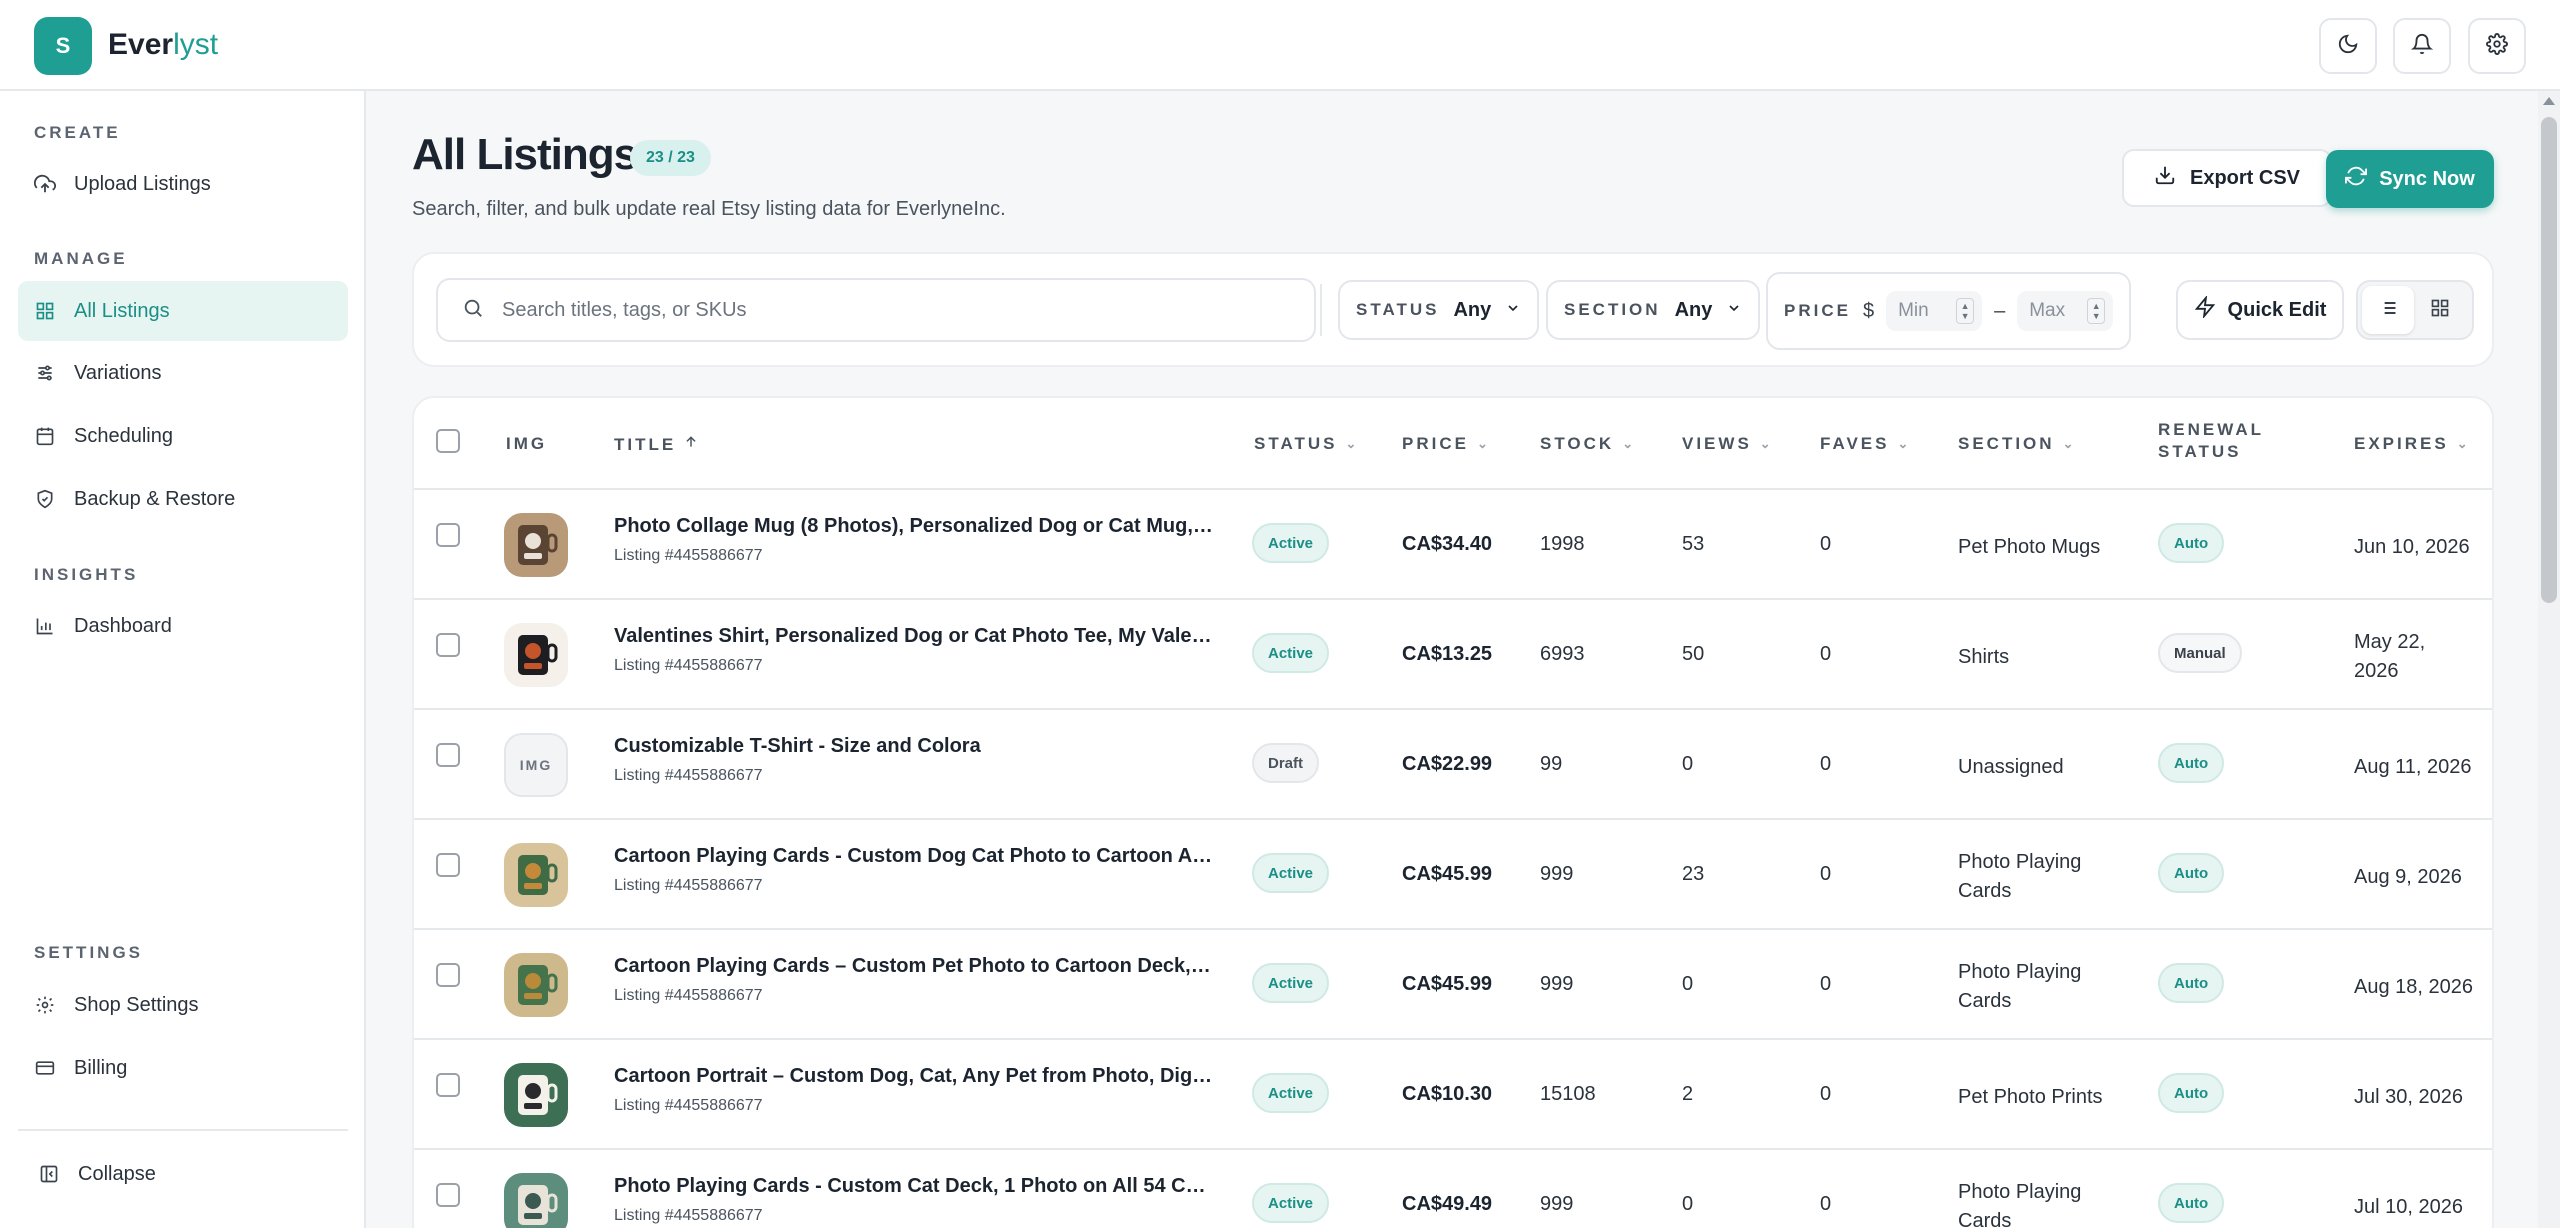 The width and height of the screenshot is (2560, 1228). What do you see at coordinates (1447, 1204) in the screenshot?
I see `listing-price: CA$49.49` at bounding box center [1447, 1204].